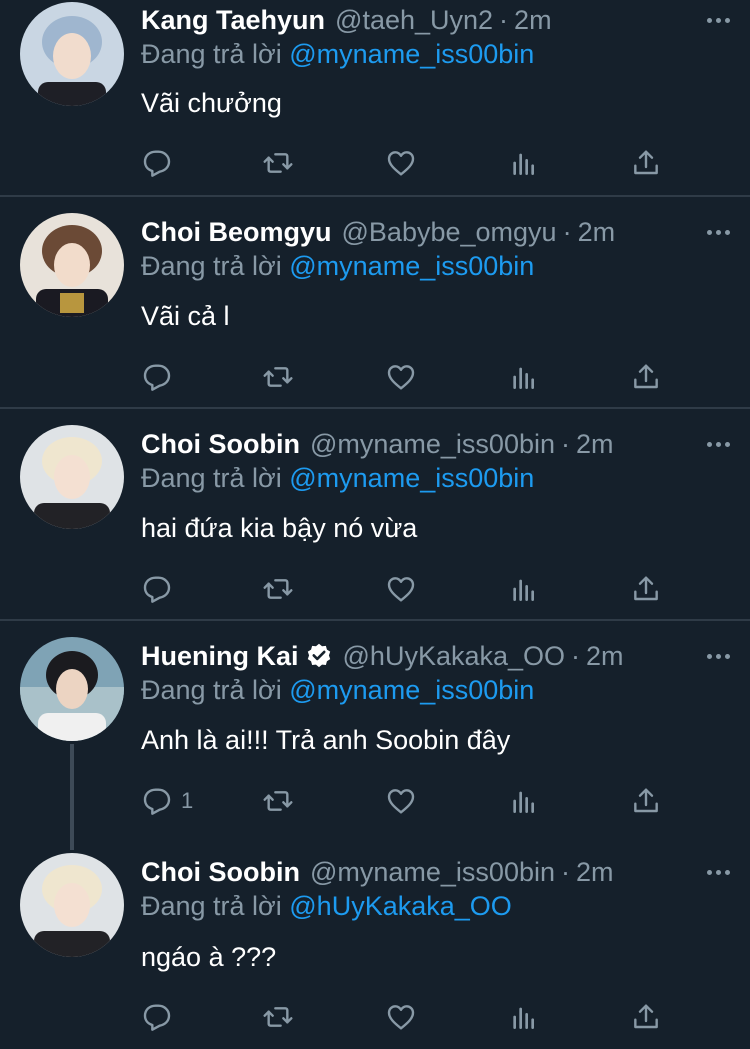  I want to click on replying-to: Đang trả lời @hUyKakaka_OO, so click(326, 908).